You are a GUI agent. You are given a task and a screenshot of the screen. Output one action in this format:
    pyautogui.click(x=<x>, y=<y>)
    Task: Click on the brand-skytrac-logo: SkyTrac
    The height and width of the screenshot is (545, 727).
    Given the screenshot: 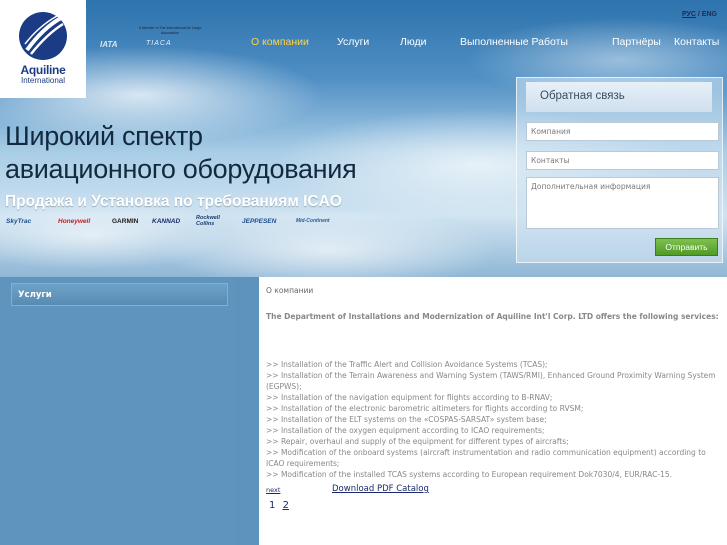 What is the action you would take?
    pyautogui.click(x=19, y=221)
    